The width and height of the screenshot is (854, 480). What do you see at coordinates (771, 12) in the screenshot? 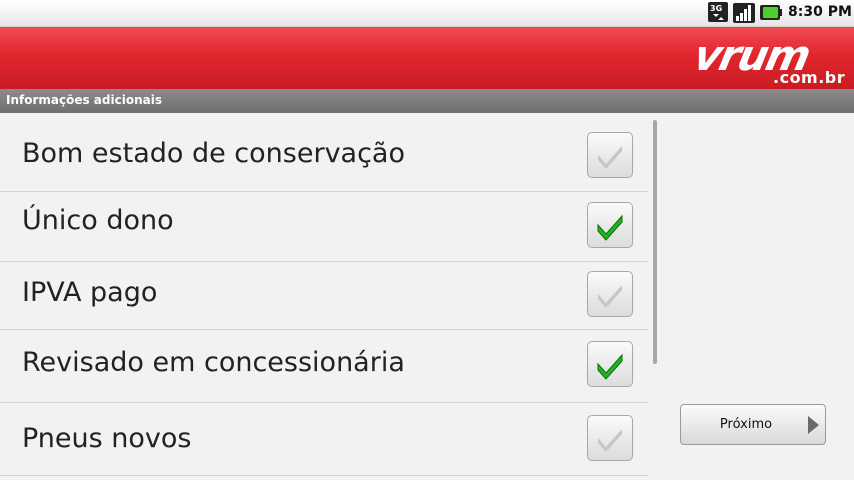
I see `battery-icon` at bounding box center [771, 12].